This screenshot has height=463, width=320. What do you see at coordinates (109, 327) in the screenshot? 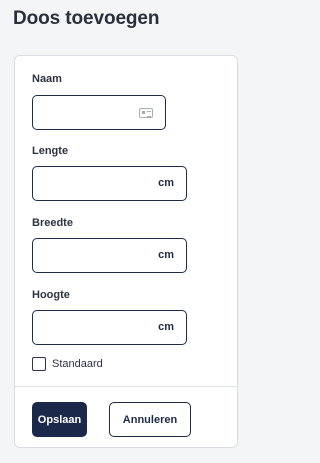
I see `height-field: cm` at bounding box center [109, 327].